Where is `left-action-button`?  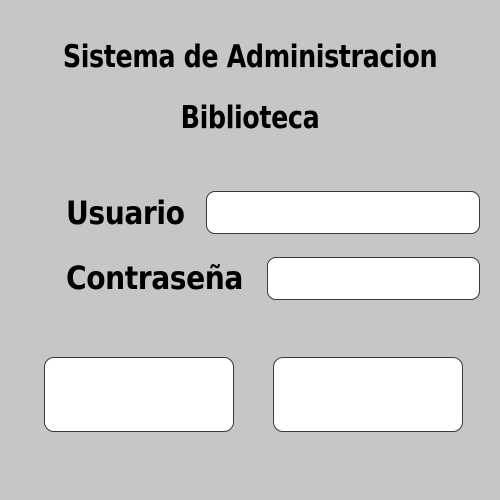 left-action-button is located at coordinates (139, 394).